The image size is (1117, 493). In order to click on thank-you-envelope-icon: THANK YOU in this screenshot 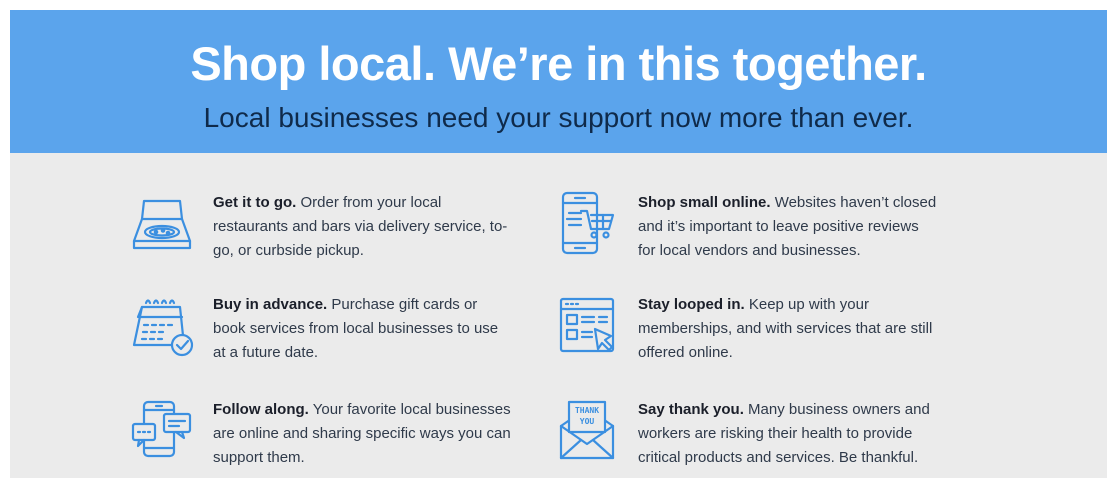, I will do `click(587, 430)`.